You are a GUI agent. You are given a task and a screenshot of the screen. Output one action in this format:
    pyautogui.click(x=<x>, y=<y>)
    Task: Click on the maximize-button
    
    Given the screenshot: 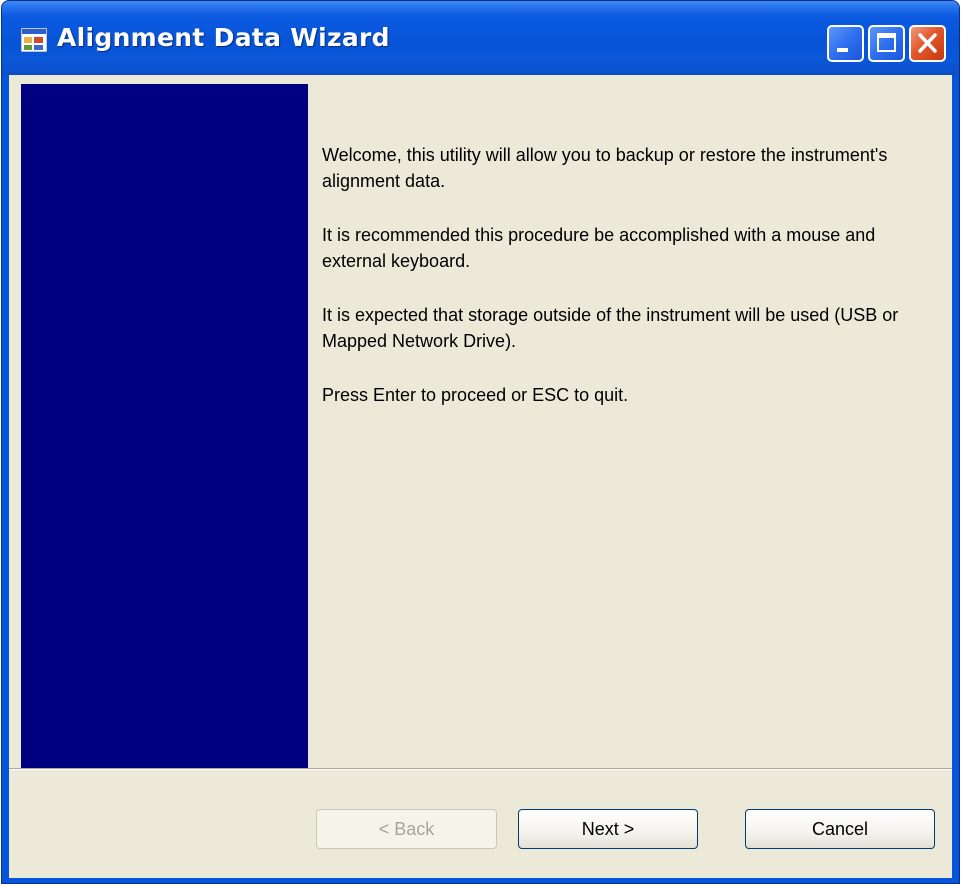 What is the action you would take?
    pyautogui.click(x=886, y=43)
    